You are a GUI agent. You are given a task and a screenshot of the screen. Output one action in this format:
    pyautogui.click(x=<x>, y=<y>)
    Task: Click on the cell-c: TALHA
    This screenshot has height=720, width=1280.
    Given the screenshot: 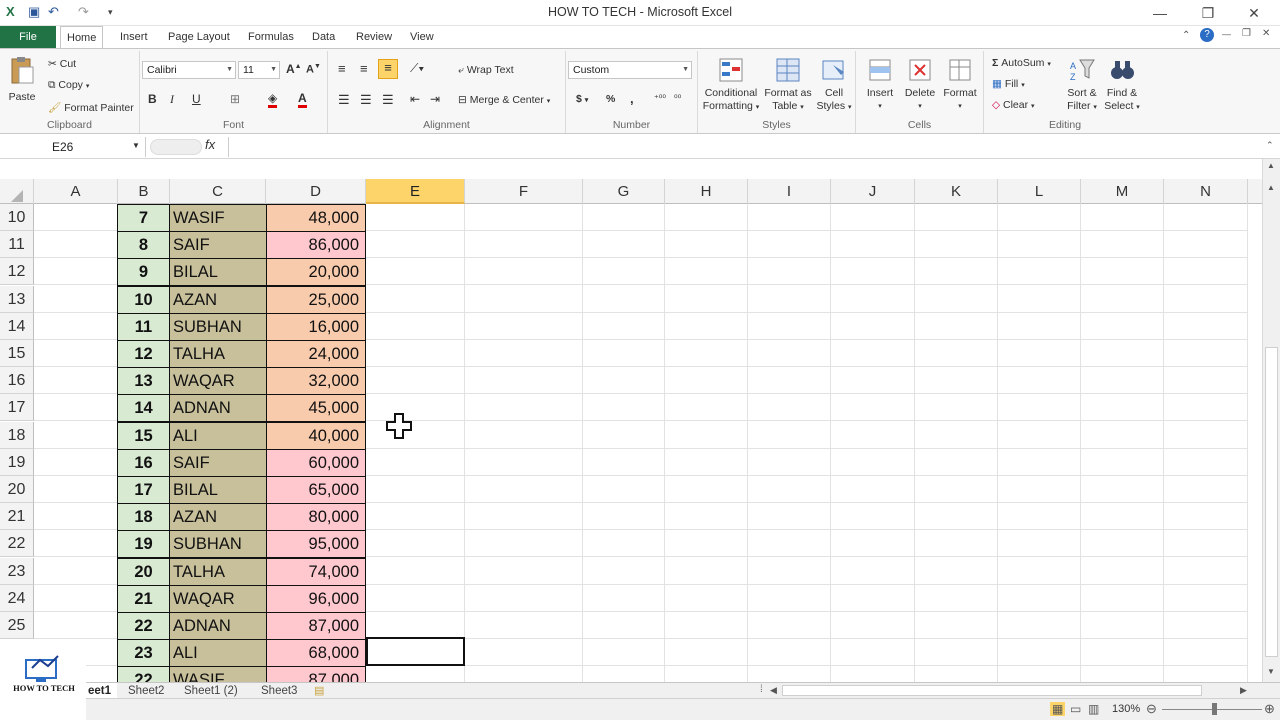 What is the action you would take?
    pyautogui.click(x=218, y=354)
    